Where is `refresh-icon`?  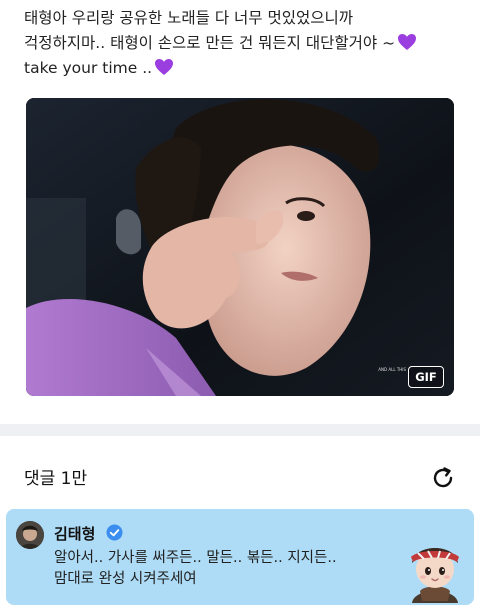 refresh-icon is located at coordinates (443, 478).